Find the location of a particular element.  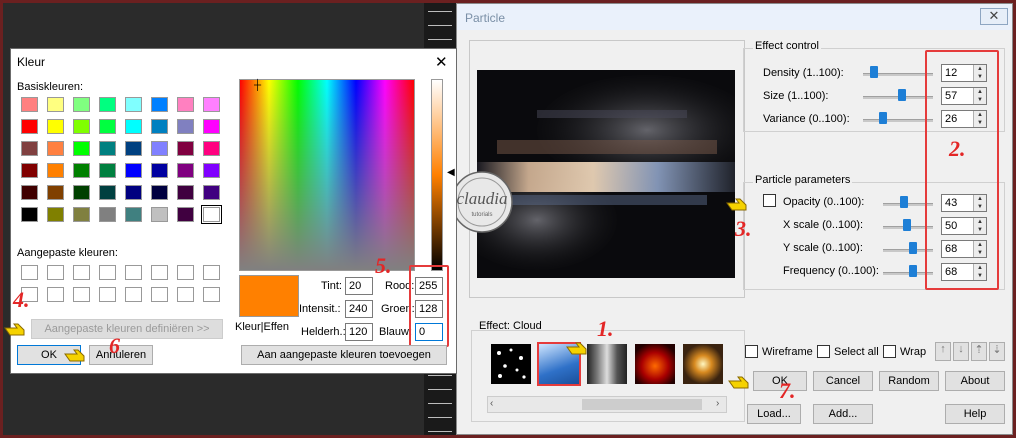

scroll-right-icon: › is located at coordinates (717, 403).